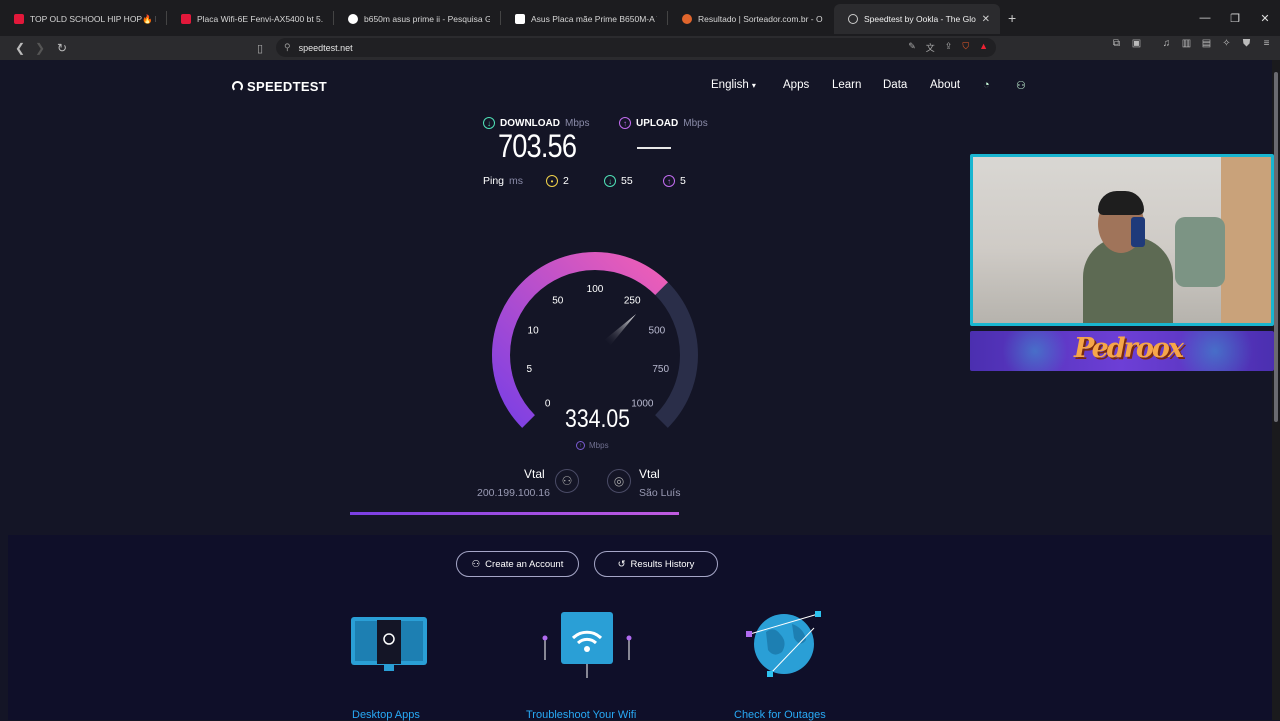 This screenshot has width=1280, height=721. Describe the element at coordinates (592, 445) in the screenshot. I see `gauge-unit-group: ↑ Mbps` at that location.